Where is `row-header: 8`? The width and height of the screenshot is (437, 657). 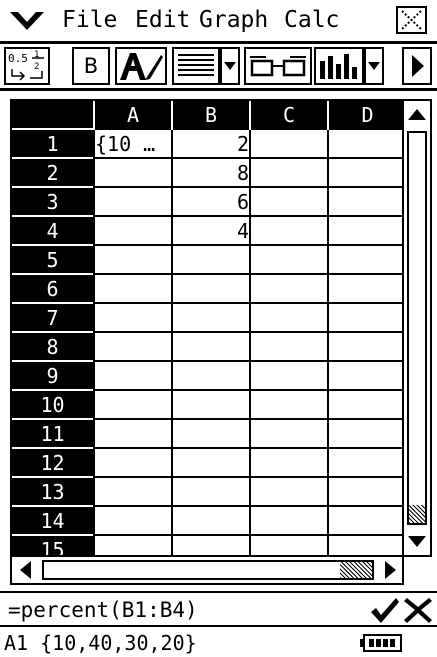 row-header: 8 is located at coordinates (53, 346).